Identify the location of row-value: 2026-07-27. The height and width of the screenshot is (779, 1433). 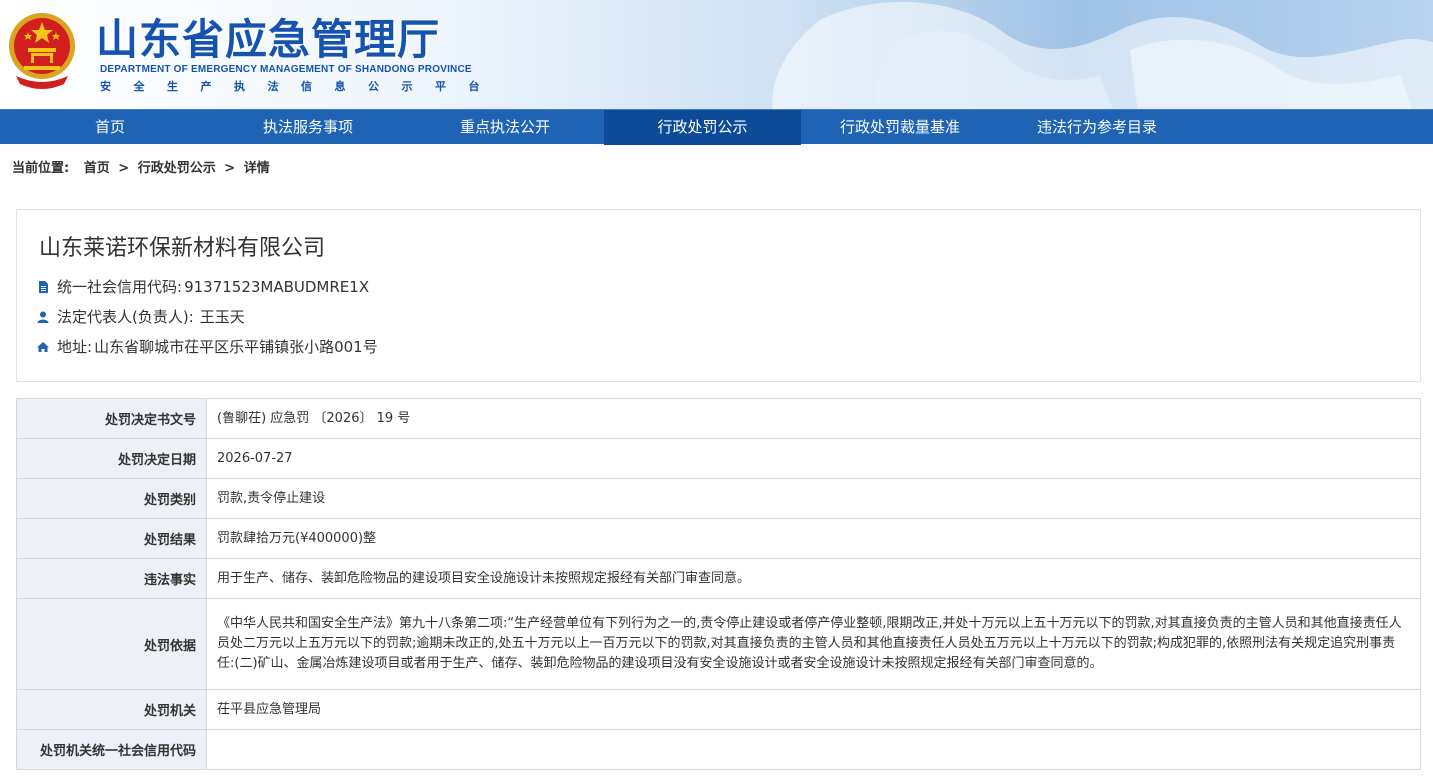
(813, 458).